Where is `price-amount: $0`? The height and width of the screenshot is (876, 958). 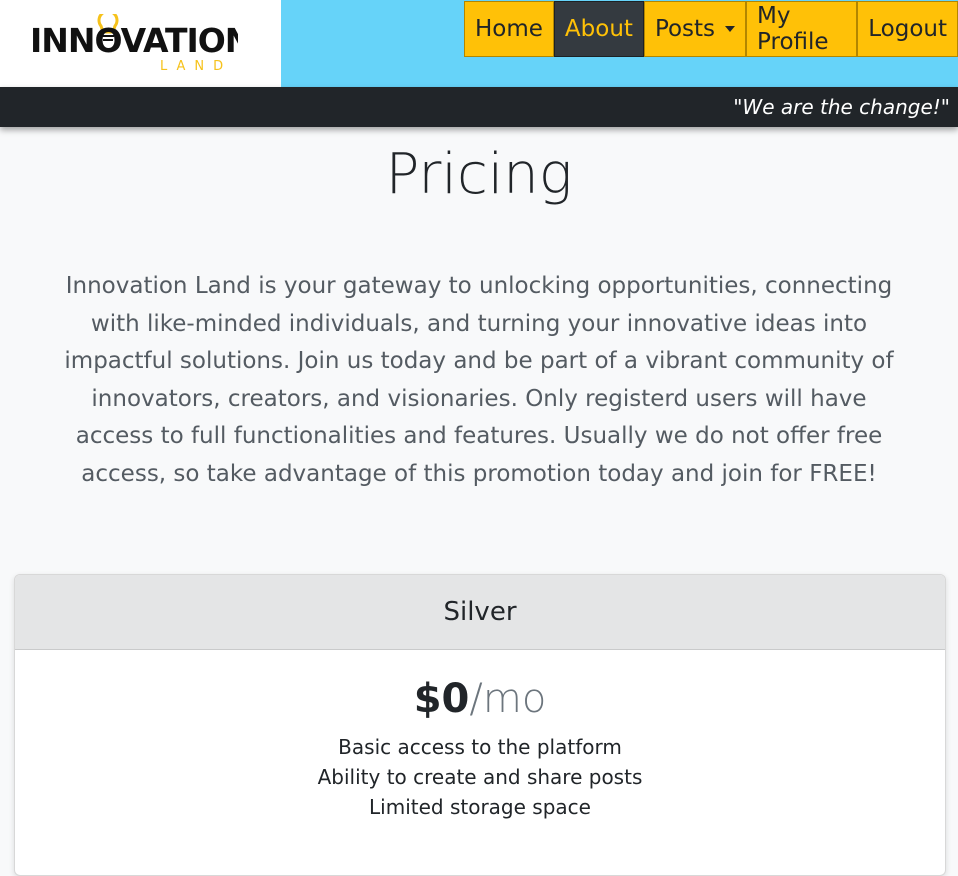
price-amount: $0 is located at coordinates (441, 699).